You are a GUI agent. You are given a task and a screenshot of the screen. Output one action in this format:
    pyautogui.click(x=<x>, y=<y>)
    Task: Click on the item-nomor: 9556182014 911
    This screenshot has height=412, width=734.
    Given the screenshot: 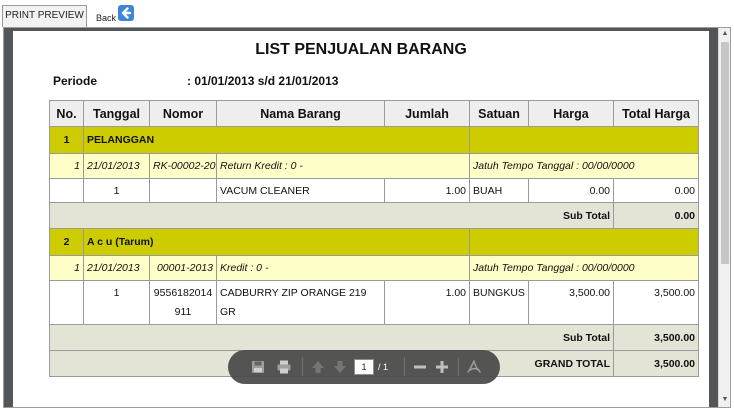 What is the action you would take?
    pyautogui.click(x=183, y=302)
    